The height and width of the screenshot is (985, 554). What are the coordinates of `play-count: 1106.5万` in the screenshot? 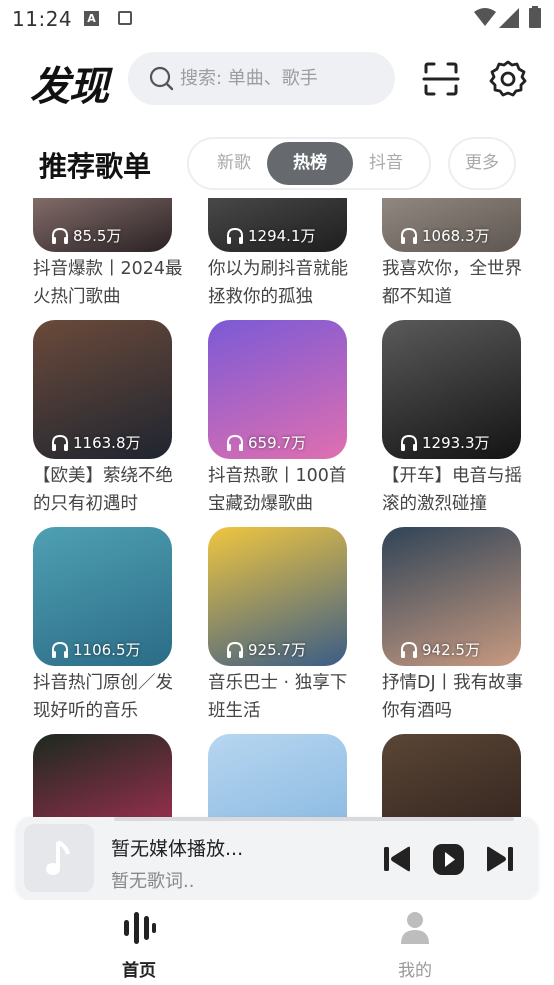 It's located at (96, 650).